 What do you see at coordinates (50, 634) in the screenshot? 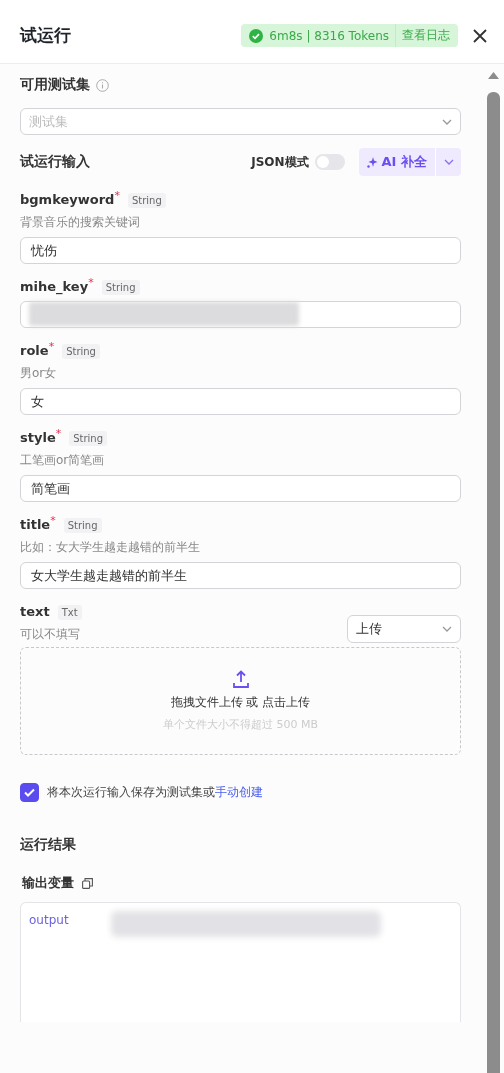
I see `param-description: 可以不填写` at bounding box center [50, 634].